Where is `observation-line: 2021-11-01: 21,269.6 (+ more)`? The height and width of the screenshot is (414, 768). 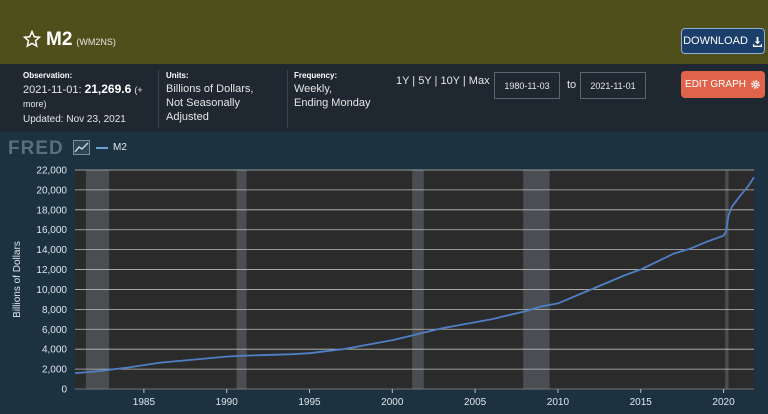
observation-line: 2021-11-01: 21,269.6 (+ more) is located at coordinates (88, 96).